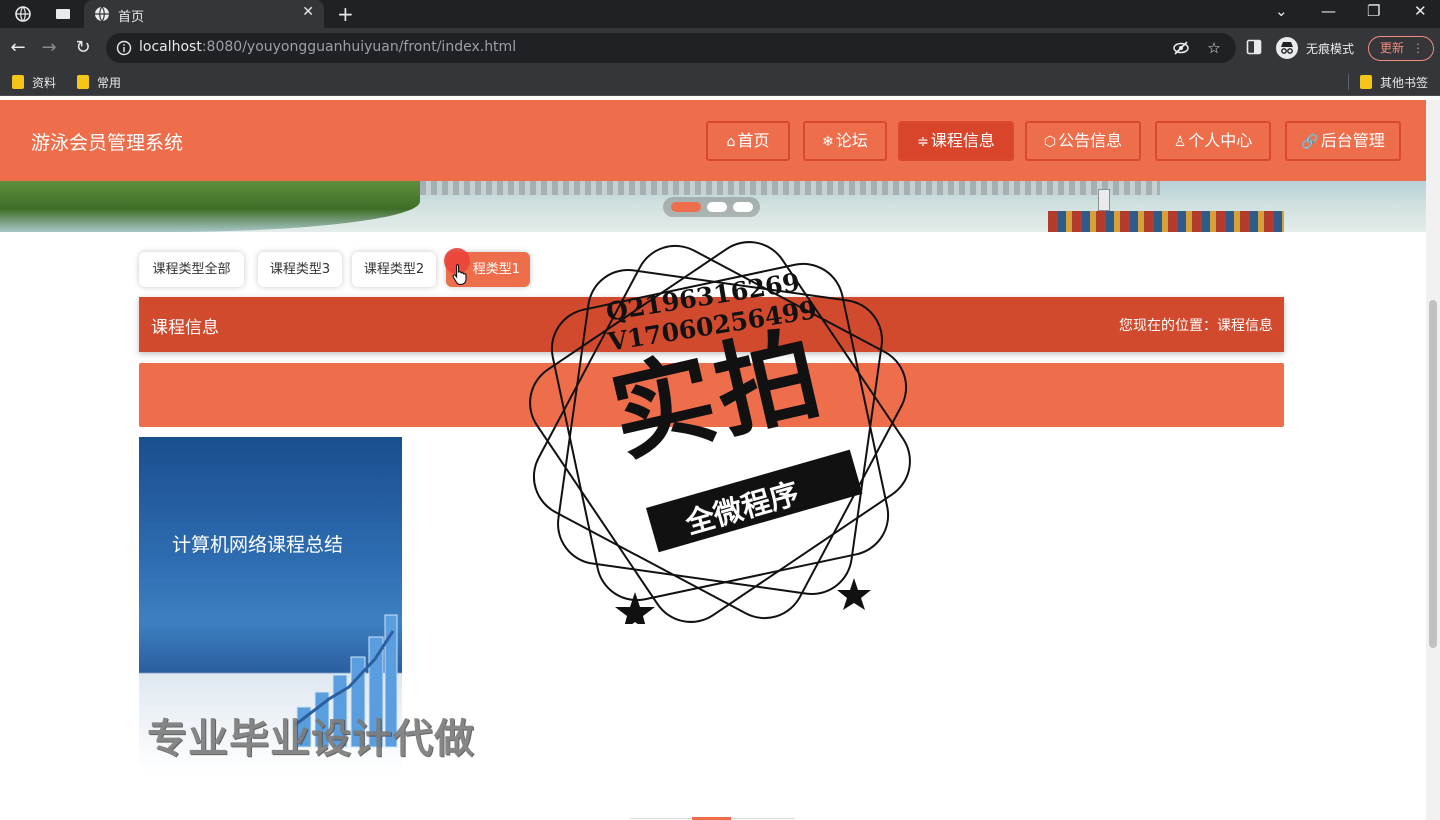  What do you see at coordinates (790, 188) in the screenshot?
I see `banner-image-skyline` at bounding box center [790, 188].